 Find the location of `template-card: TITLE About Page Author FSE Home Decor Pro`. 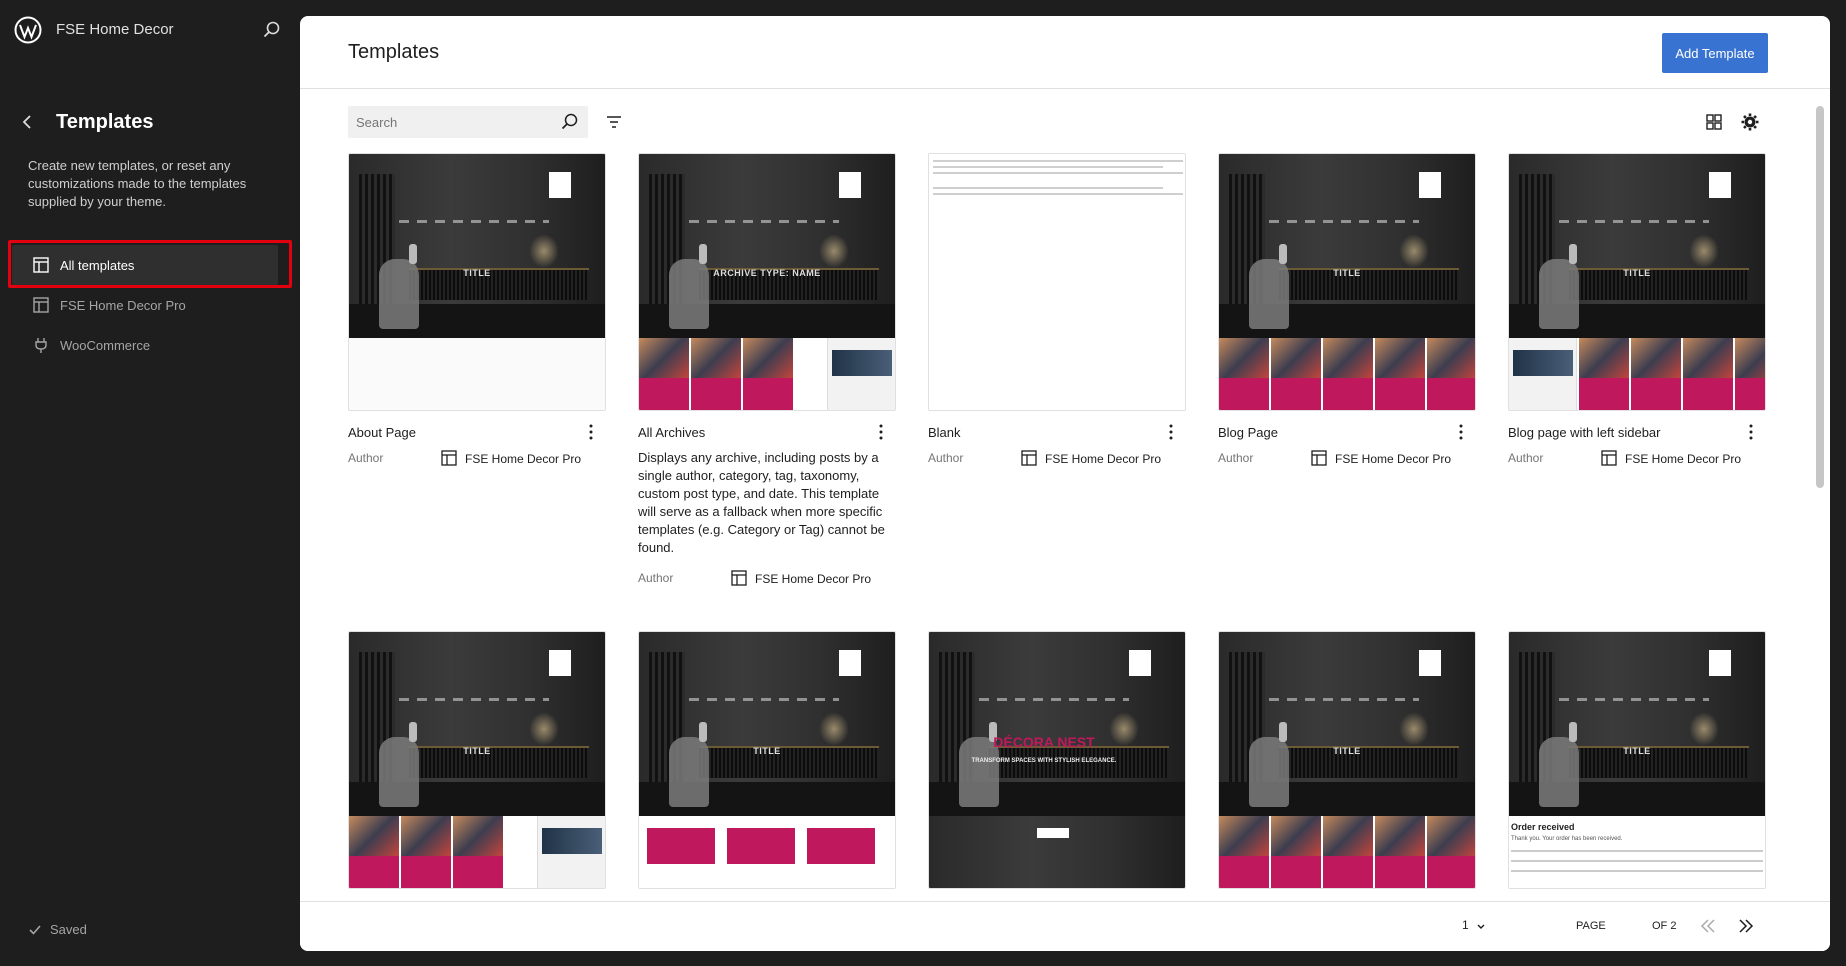

template-card: TITLE About Page Author FSE Home Decor Pro is located at coordinates (477, 309).